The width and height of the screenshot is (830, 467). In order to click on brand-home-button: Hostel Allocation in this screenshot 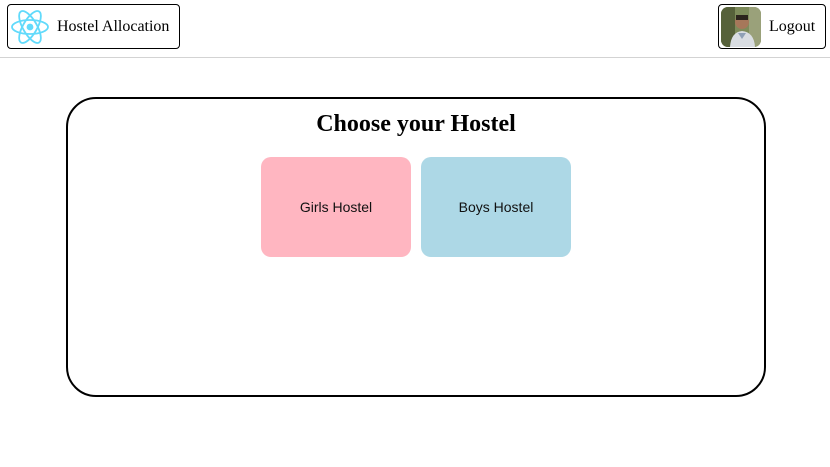, I will do `click(93, 26)`.